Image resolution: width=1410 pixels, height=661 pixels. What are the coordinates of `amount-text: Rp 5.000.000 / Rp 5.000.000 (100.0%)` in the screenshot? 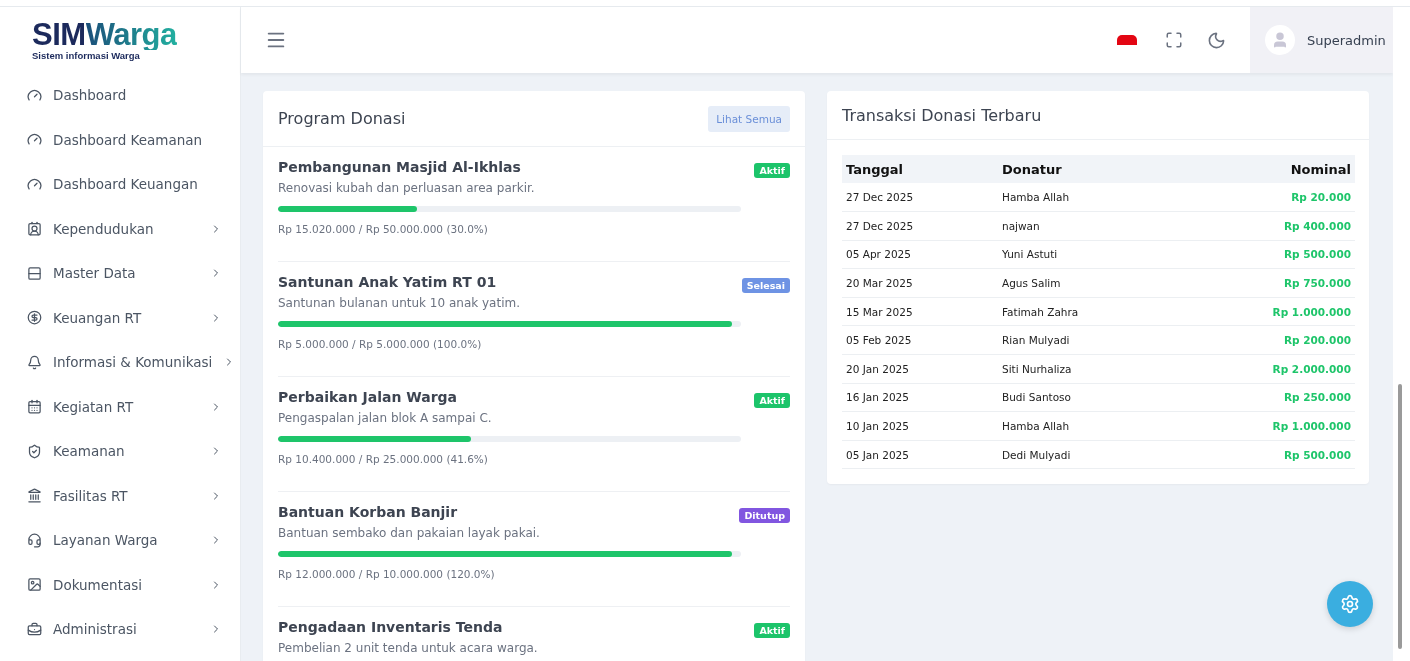 It's located at (380, 344).